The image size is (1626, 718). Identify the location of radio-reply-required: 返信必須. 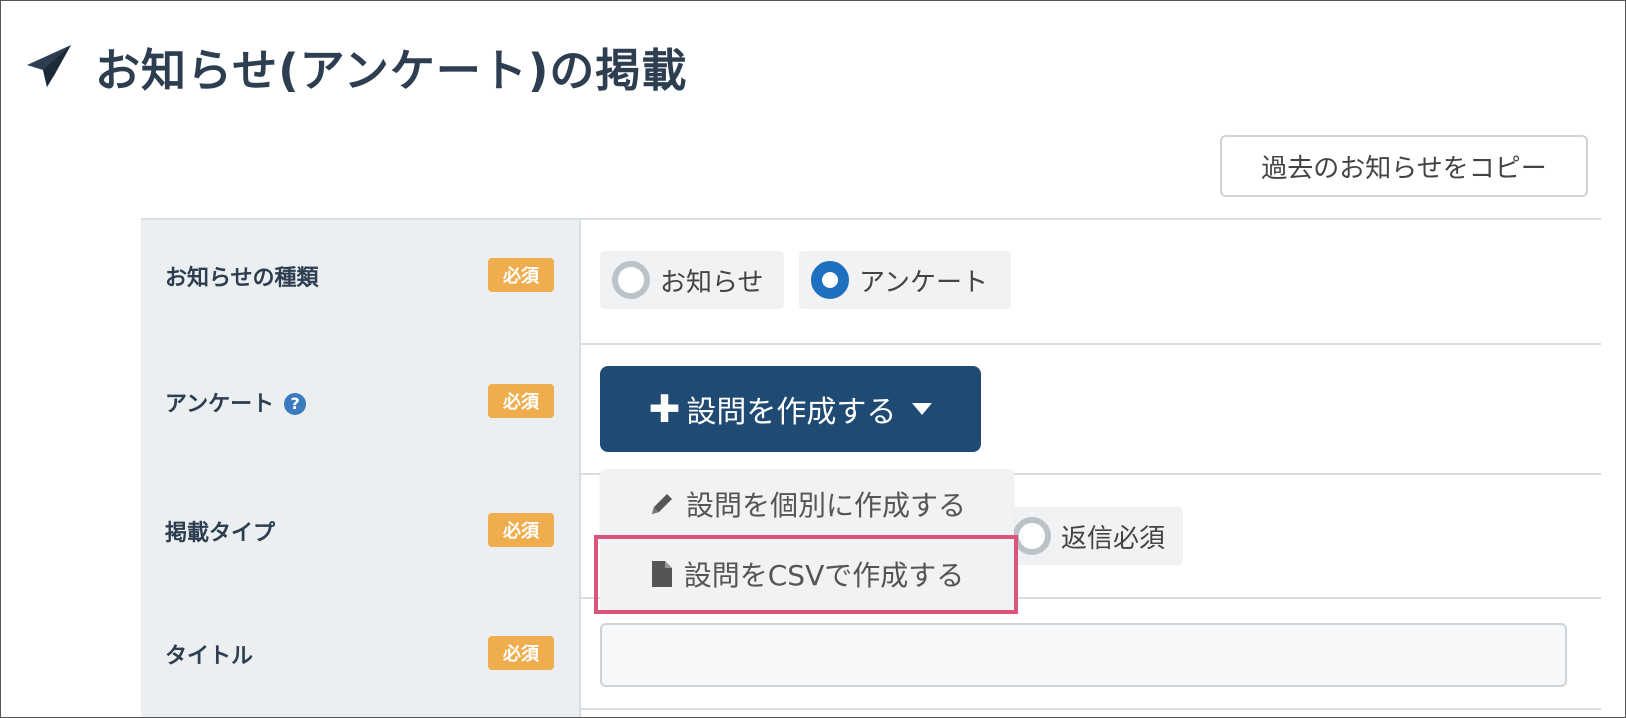
(1092, 536).